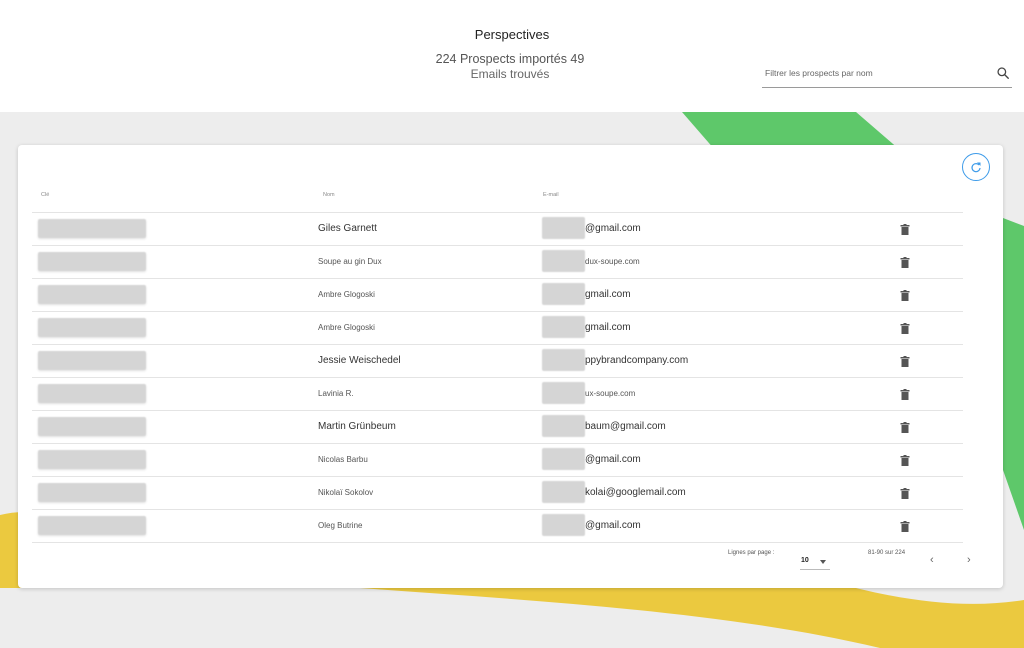  Describe the element at coordinates (497, 262) in the screenshot. I see `table-row: Soupe au gin Dux dux-soupe.com` at that location.